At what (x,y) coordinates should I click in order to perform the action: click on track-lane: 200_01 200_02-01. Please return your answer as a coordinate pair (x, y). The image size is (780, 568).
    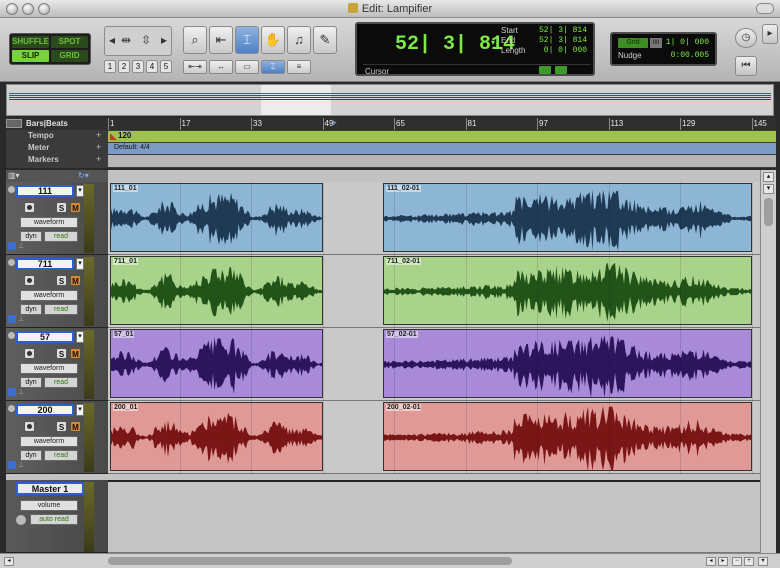
    Looking at the image, I should click on (442, 437).